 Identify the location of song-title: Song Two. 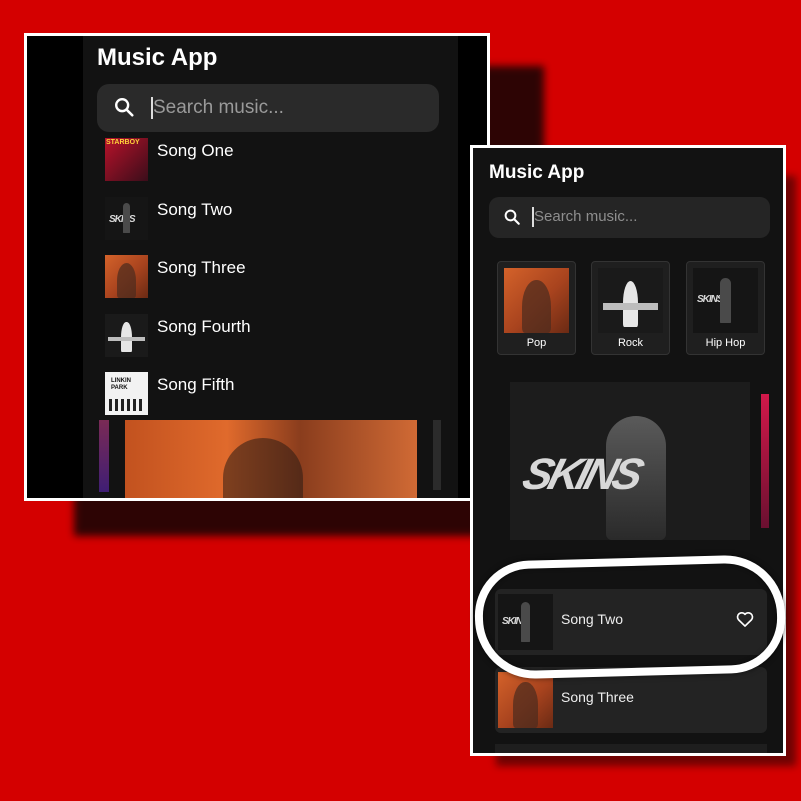
(195, 209).